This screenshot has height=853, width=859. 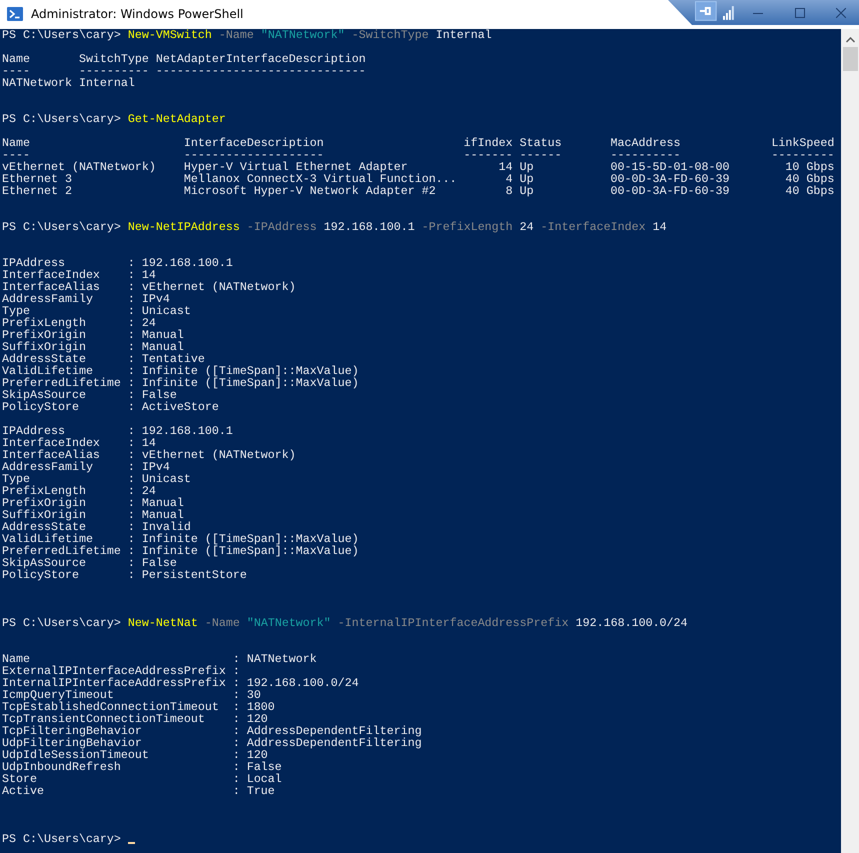 I want to click on powershell-icon, so click(x=15, y=14).